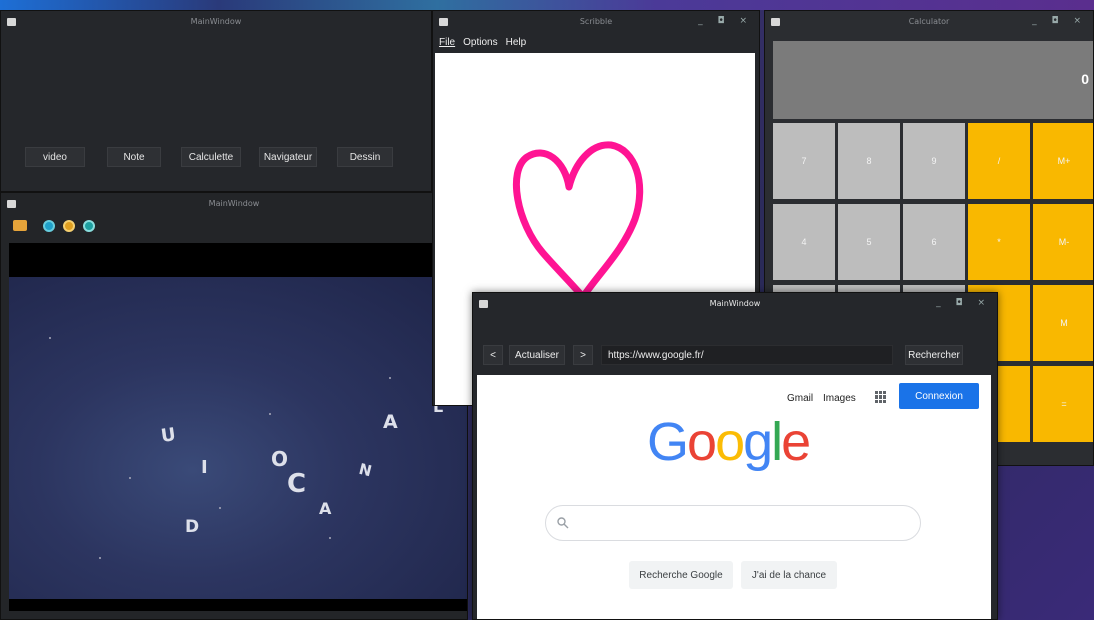  I want to click on note-button: Note, so click(134, 157).